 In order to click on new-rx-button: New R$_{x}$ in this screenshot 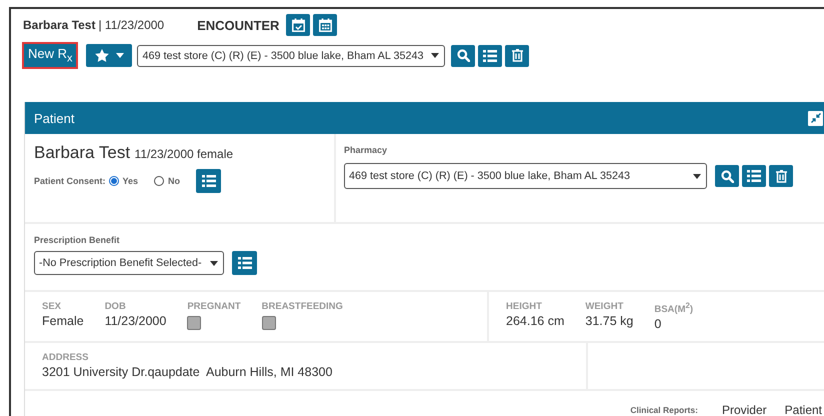, I will do `click(50, 55)`.